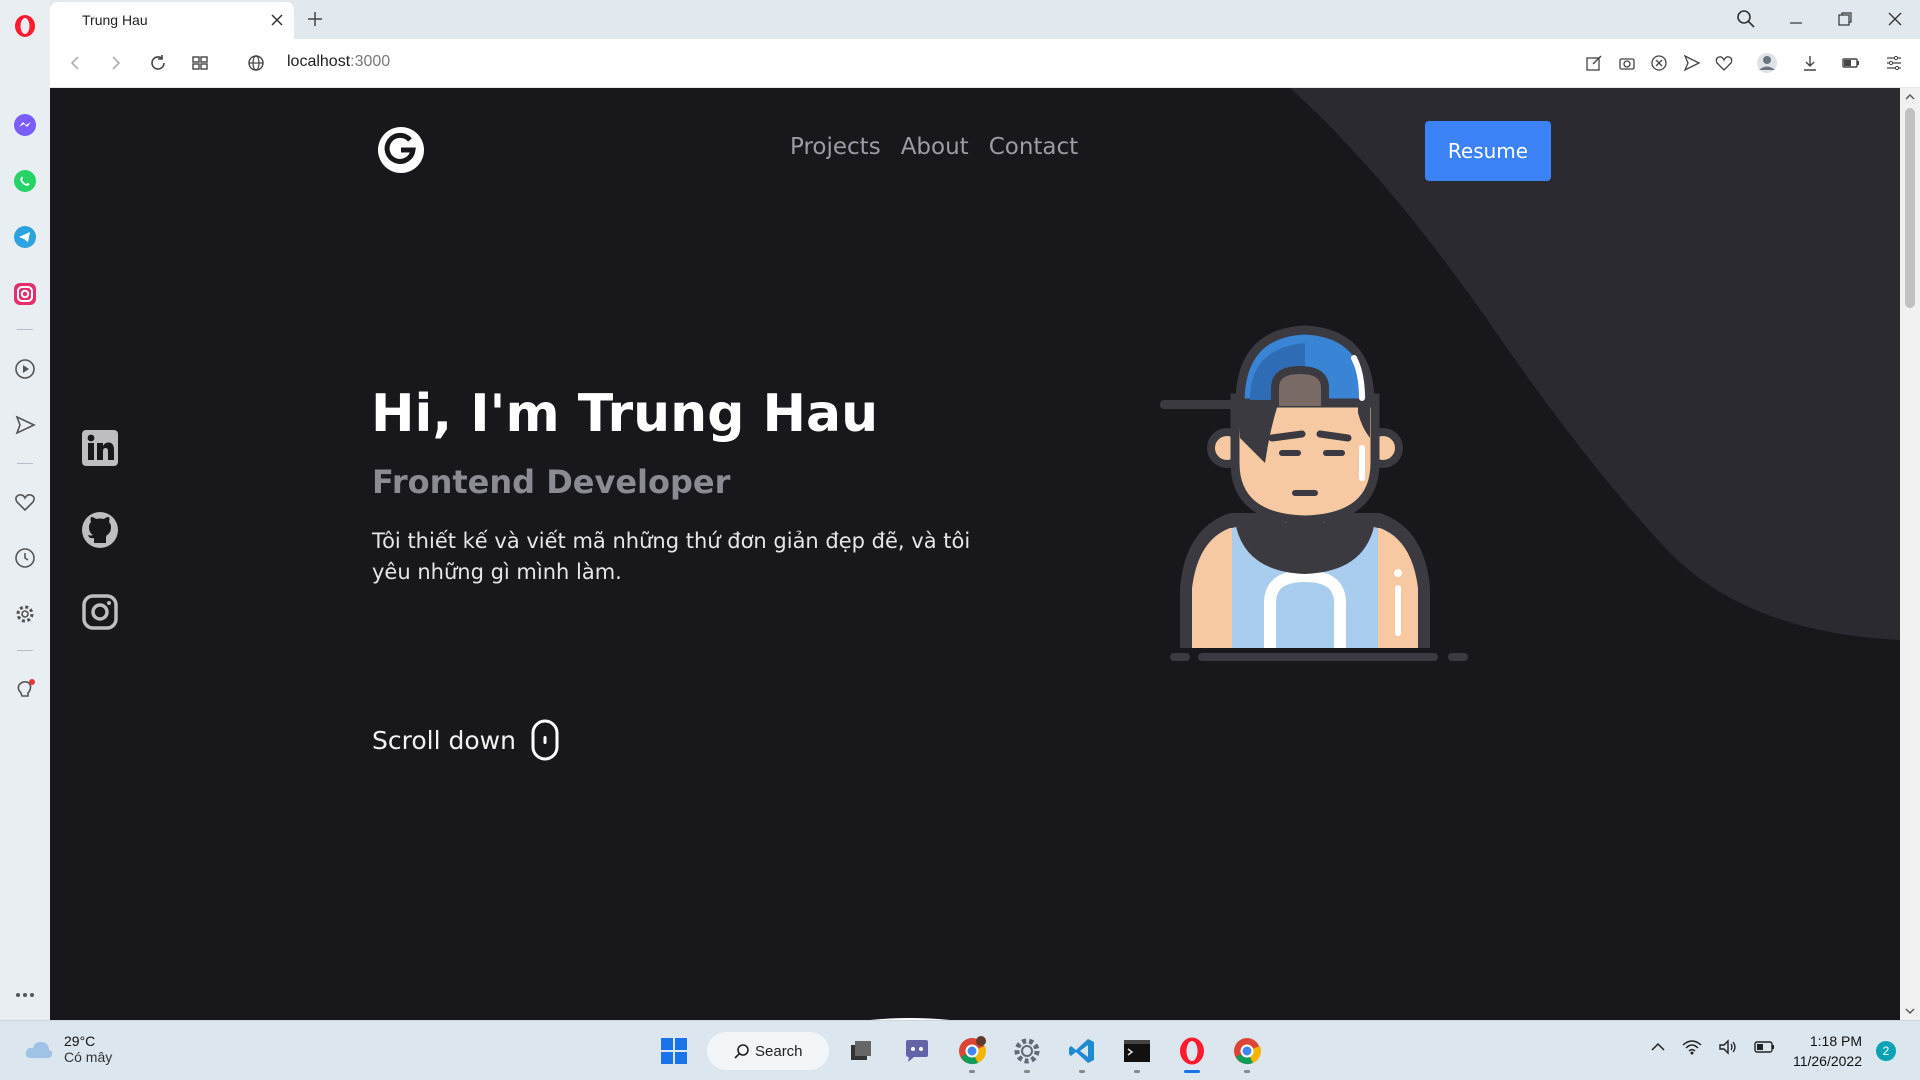  I want to click on clock: 1:18 PM 11/26/2022, so click(1822, 1051).